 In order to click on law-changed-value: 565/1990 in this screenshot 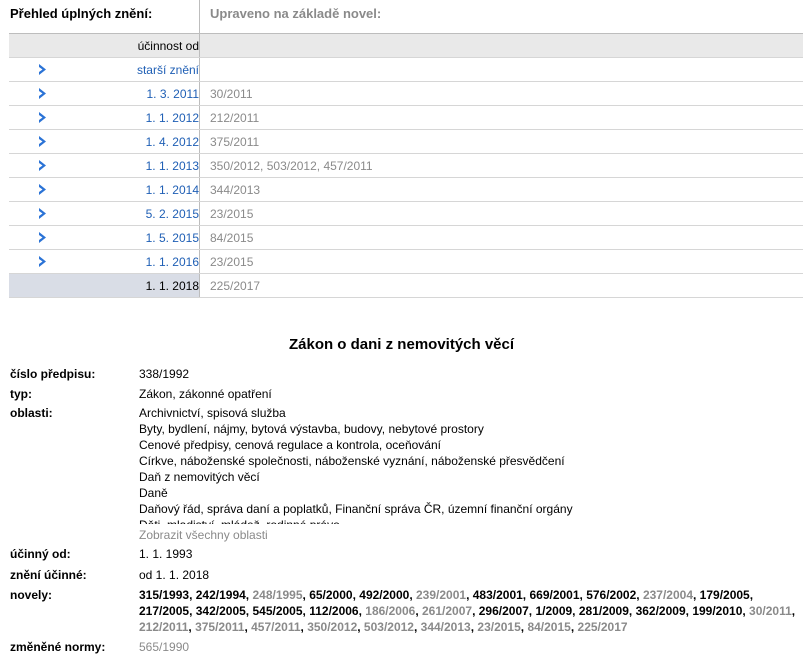, I will do `click(469, 647)`.